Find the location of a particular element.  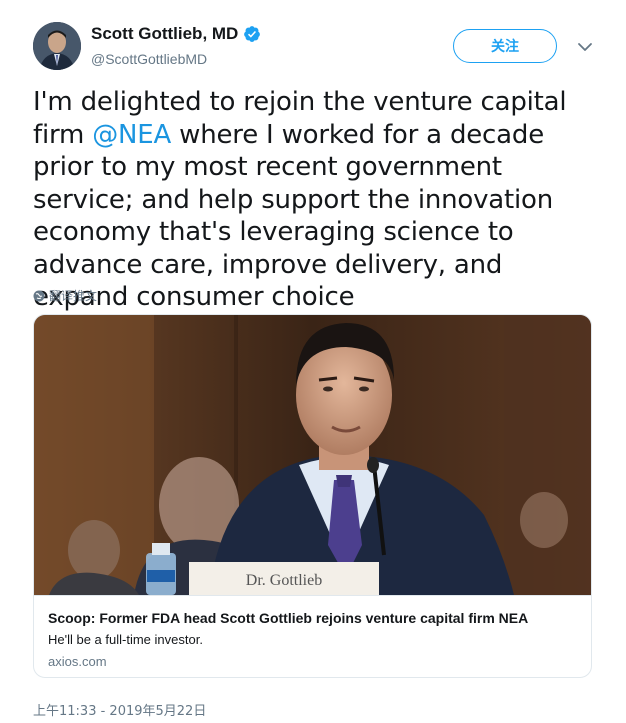

verified-badge-icon is located at coordinates (252, 34).